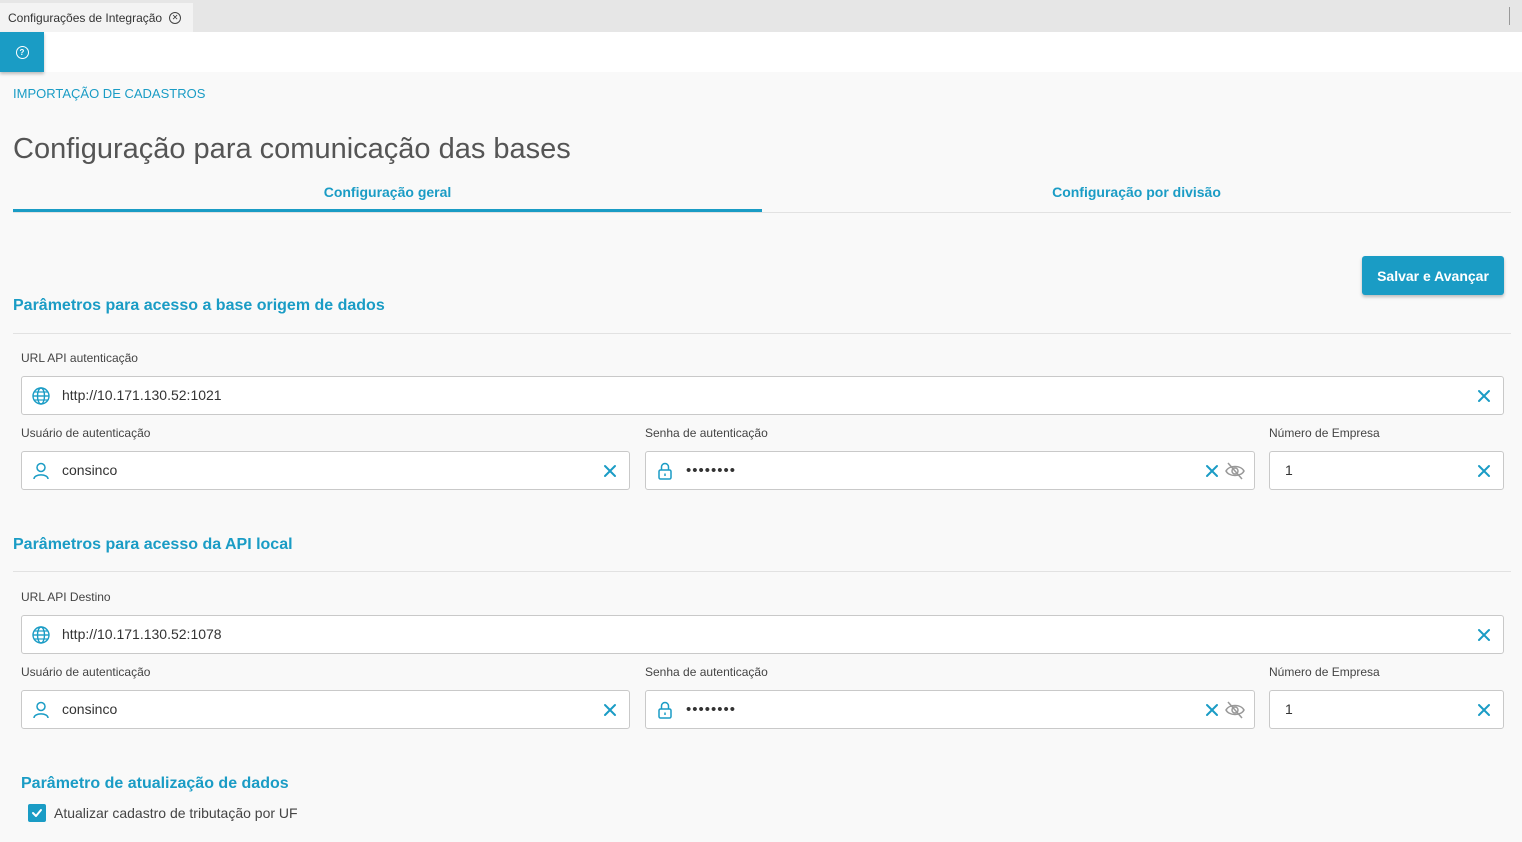  I want to click on local-password-input: ••••••••, so click(950, 709).